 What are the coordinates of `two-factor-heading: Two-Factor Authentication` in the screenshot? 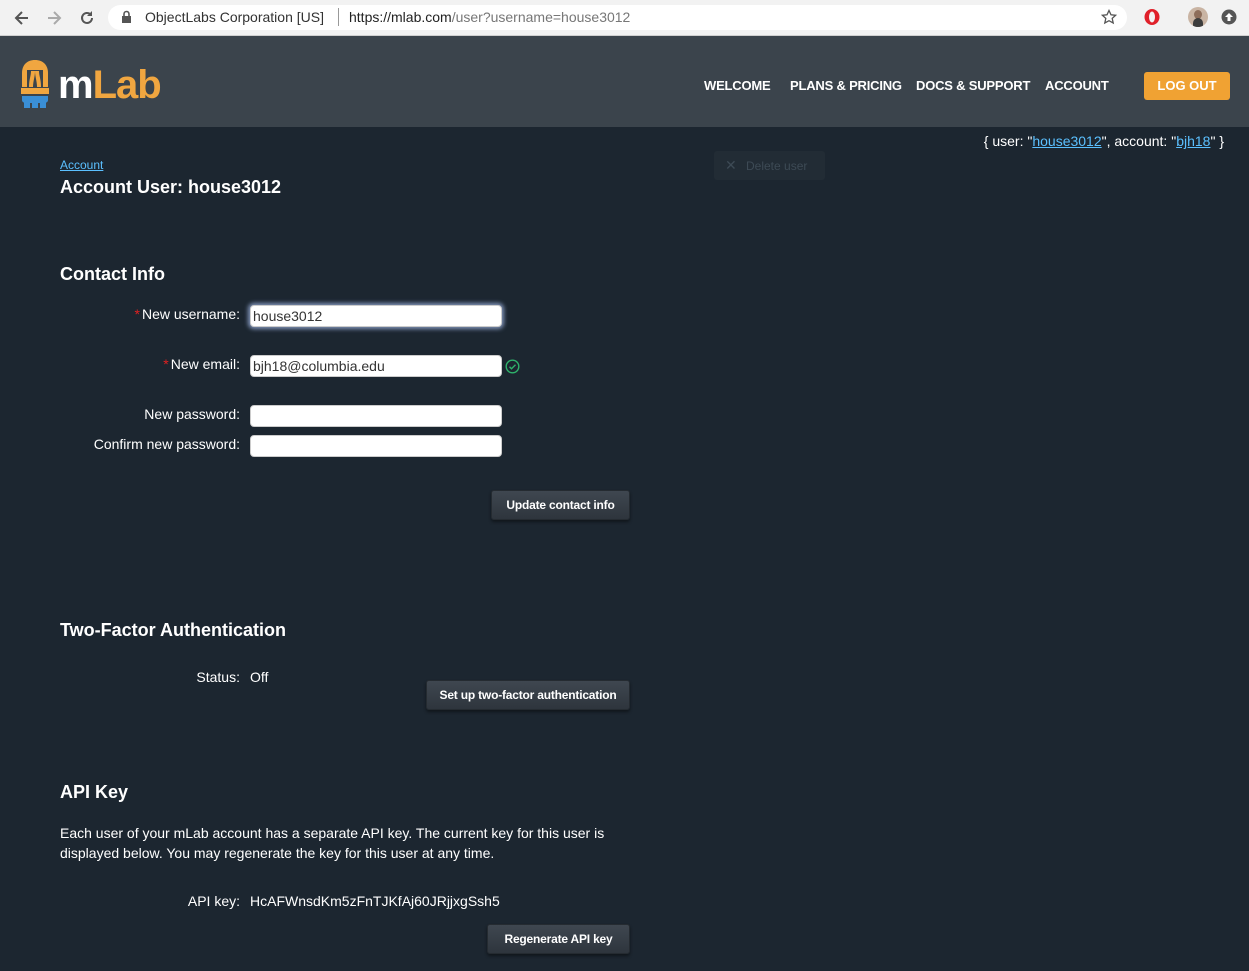 It's located at (173, 630).